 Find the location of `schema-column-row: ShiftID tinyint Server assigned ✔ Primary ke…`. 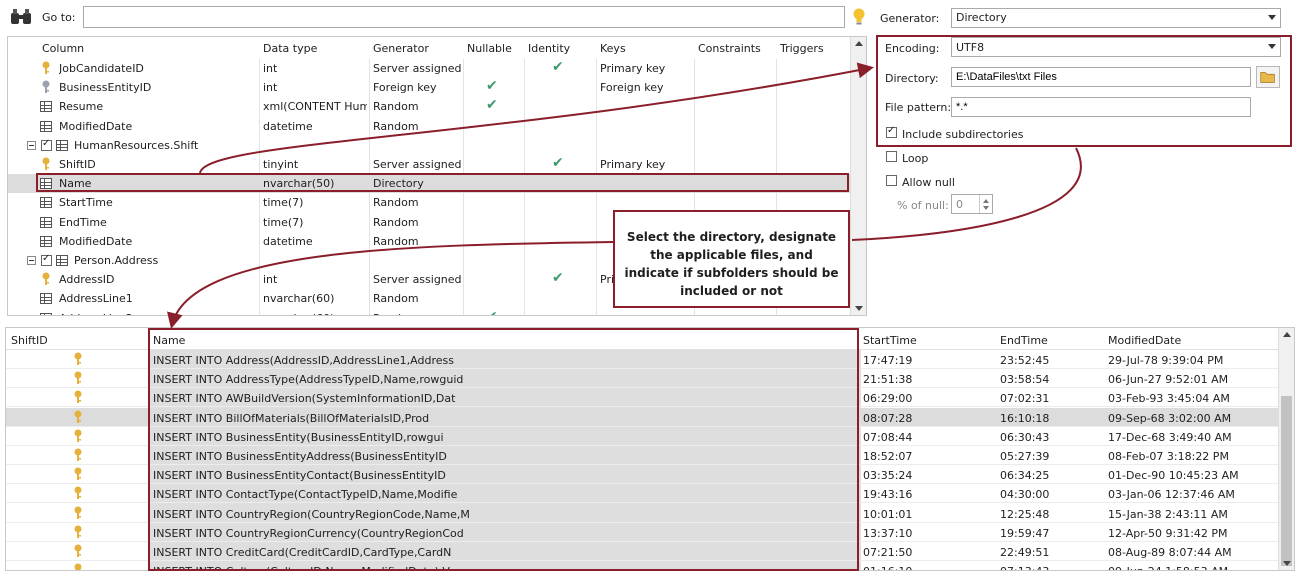

schema-column-row: ShiftID tinyint Server assigned ✔ Primary ke… is located at coordinates (430, 164).